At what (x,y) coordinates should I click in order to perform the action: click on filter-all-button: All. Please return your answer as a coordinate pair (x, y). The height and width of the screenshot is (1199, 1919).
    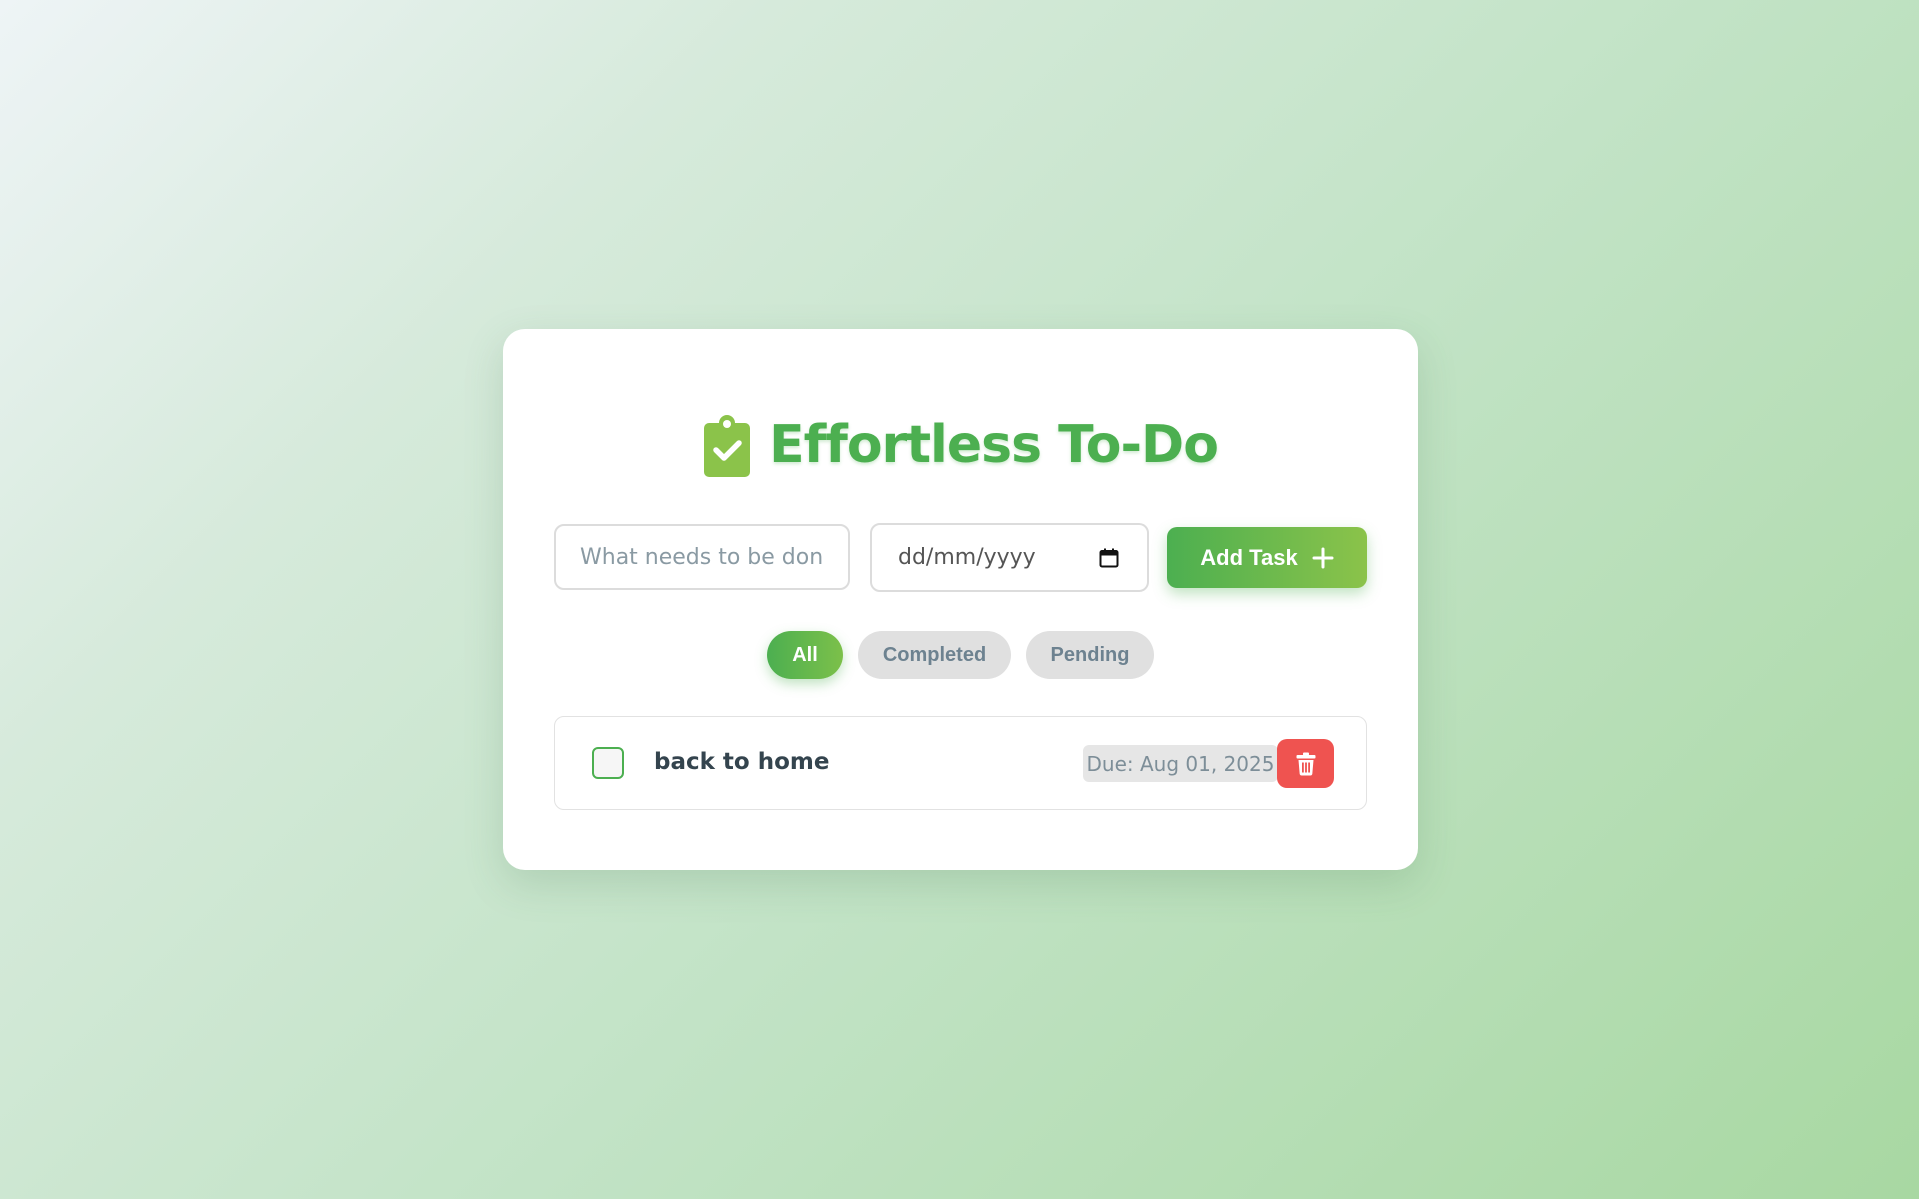
    Looking at the image, I should click on (805, 655).